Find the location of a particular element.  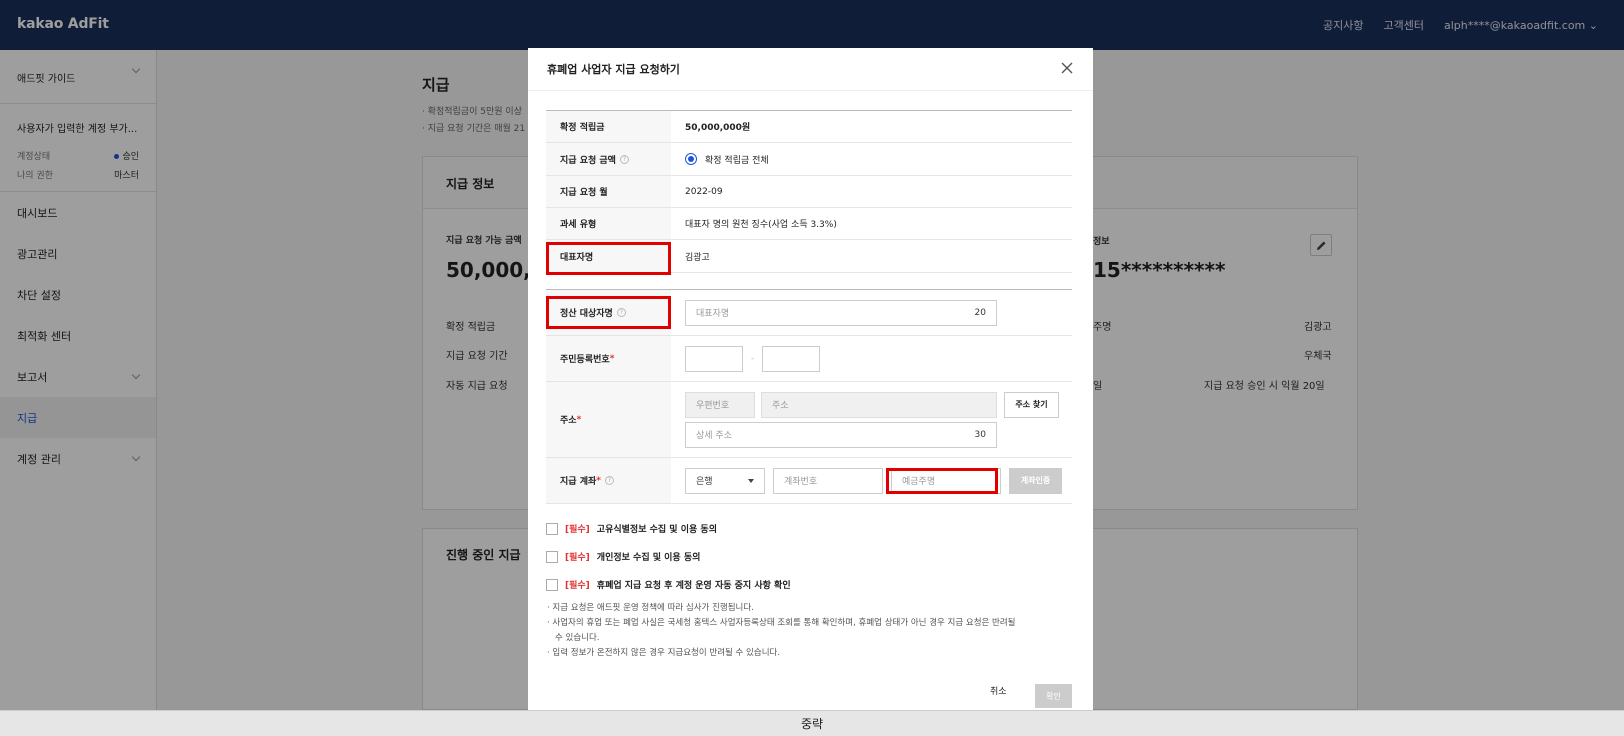

table-row: 주소 * 우편번호 주소 주소 찾기 상세 주소 30 is located at coordinates (809, 420).